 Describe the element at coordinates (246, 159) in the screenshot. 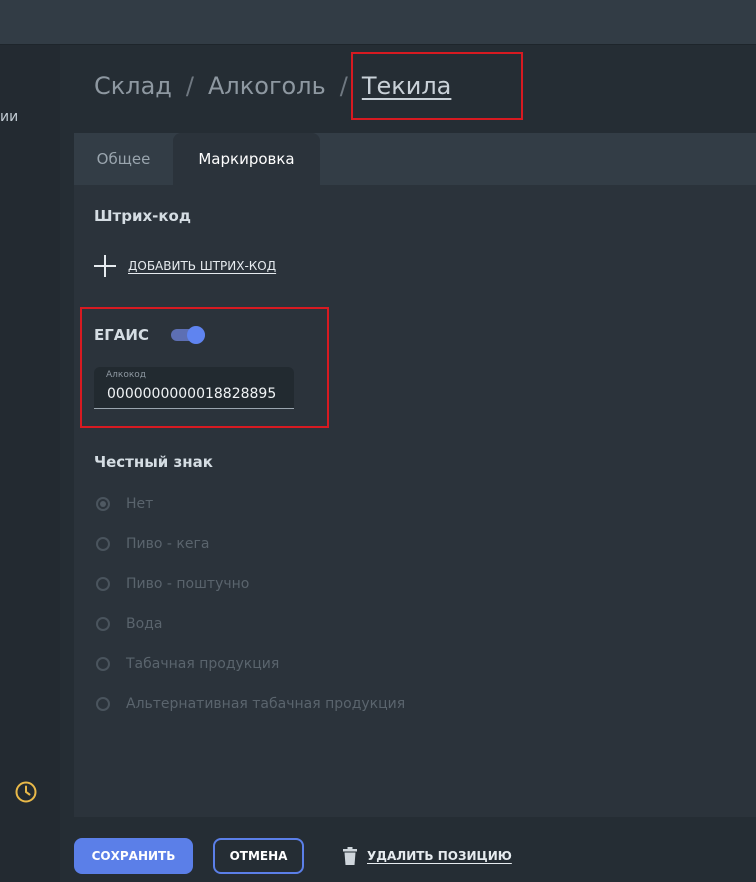

I see `tab-marking: Маркировка` at that location.